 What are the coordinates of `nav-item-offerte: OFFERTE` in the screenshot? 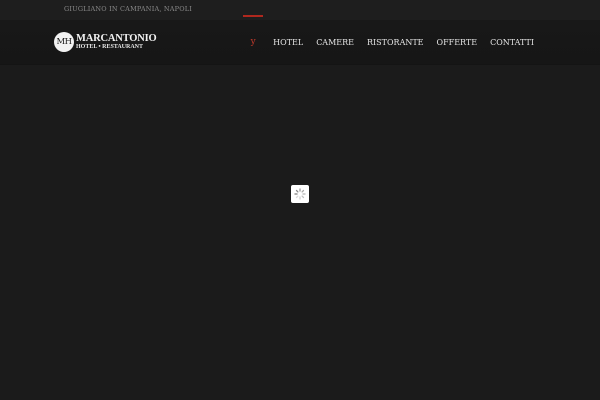 It's located at (457, 42).